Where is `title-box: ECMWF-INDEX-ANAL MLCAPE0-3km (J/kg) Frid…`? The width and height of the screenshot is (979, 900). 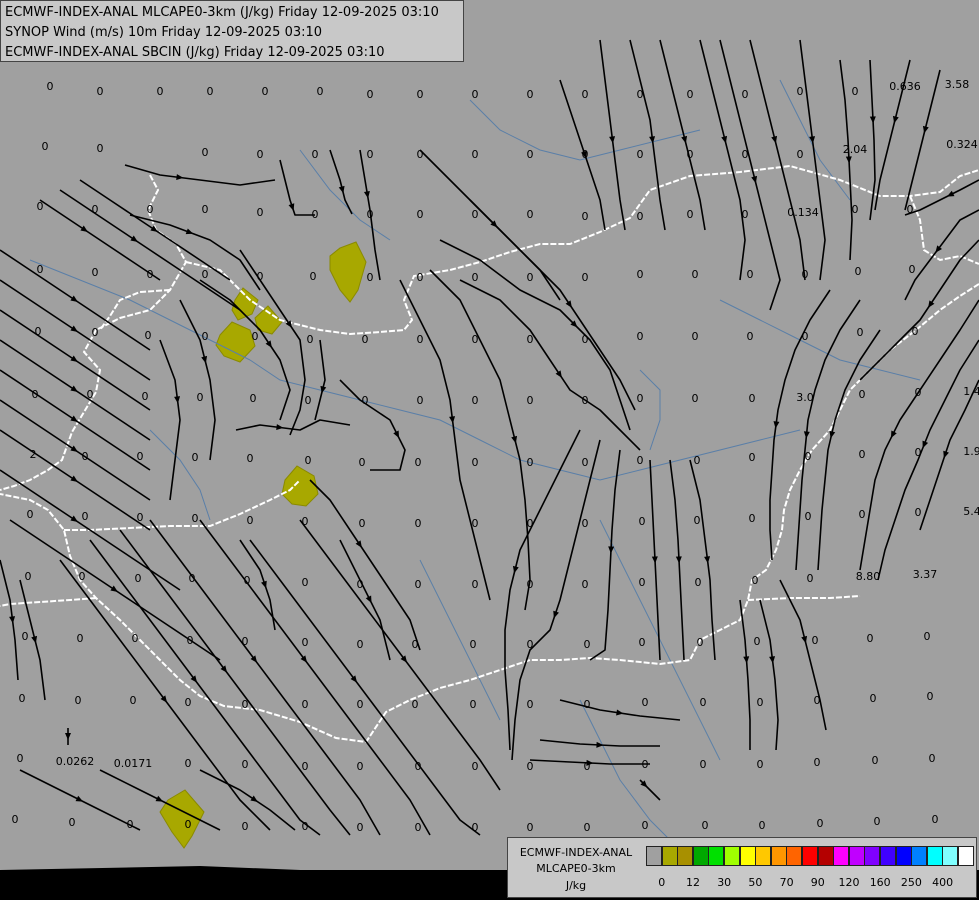 title-box: ECMWF-INDEX-ANAL MLCAPE0-3km (J/kg) Frid… is located at coordinates (232, 31).